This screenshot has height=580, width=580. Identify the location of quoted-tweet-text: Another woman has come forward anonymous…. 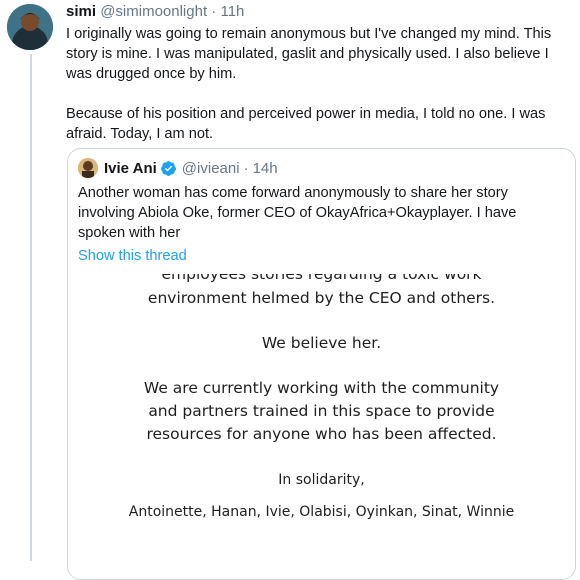
(297, 213).